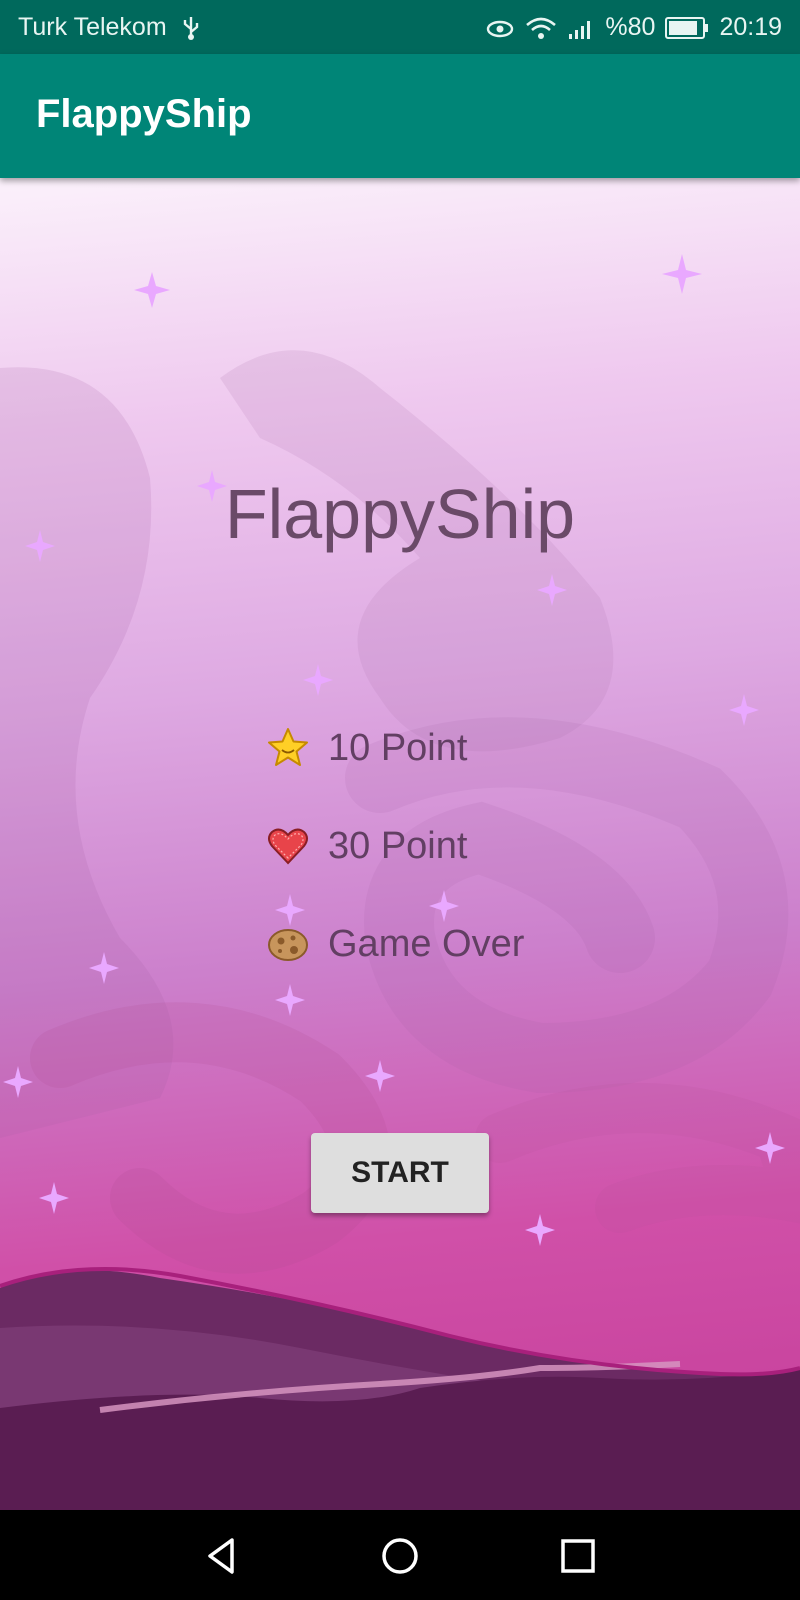 This screenshot has height=1600, width=800. I want to click on clock: 20:19, so click(750, 27).